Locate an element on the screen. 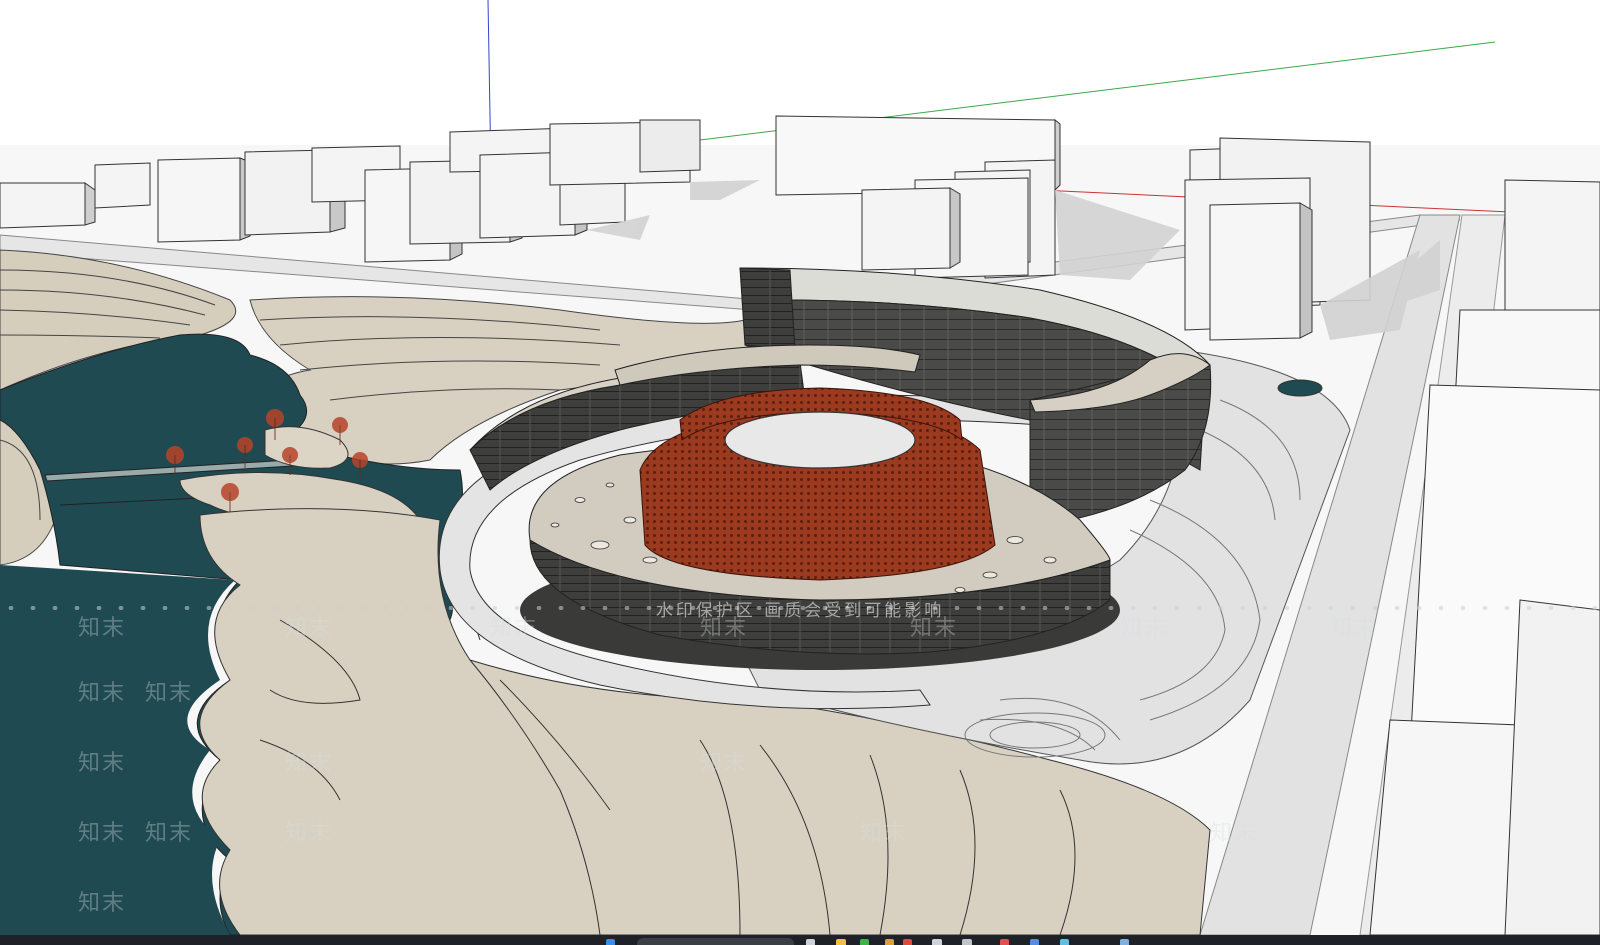 The height and width of the screenshot is (945, 1600). taskbar is located at coordinates (800, 940).